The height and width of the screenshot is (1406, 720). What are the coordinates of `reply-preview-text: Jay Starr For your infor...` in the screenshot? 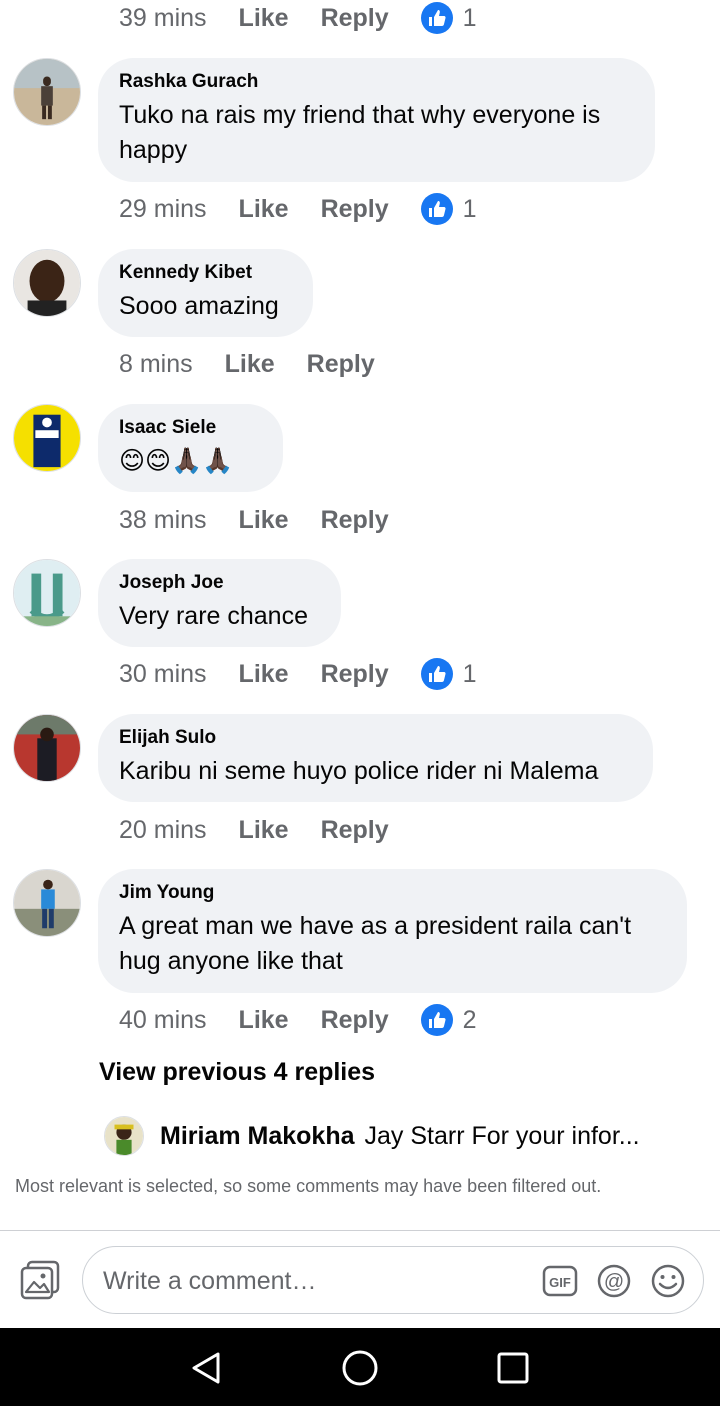 It's located at (502, 1135).